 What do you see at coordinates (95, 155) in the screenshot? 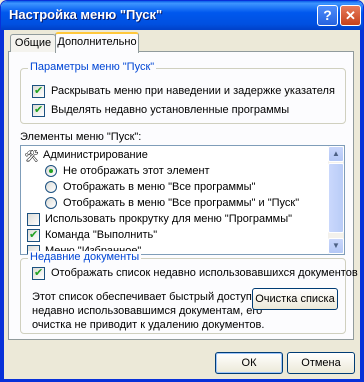
I see `list-item-admin: Администрирование` at bounding box center [95, 155].